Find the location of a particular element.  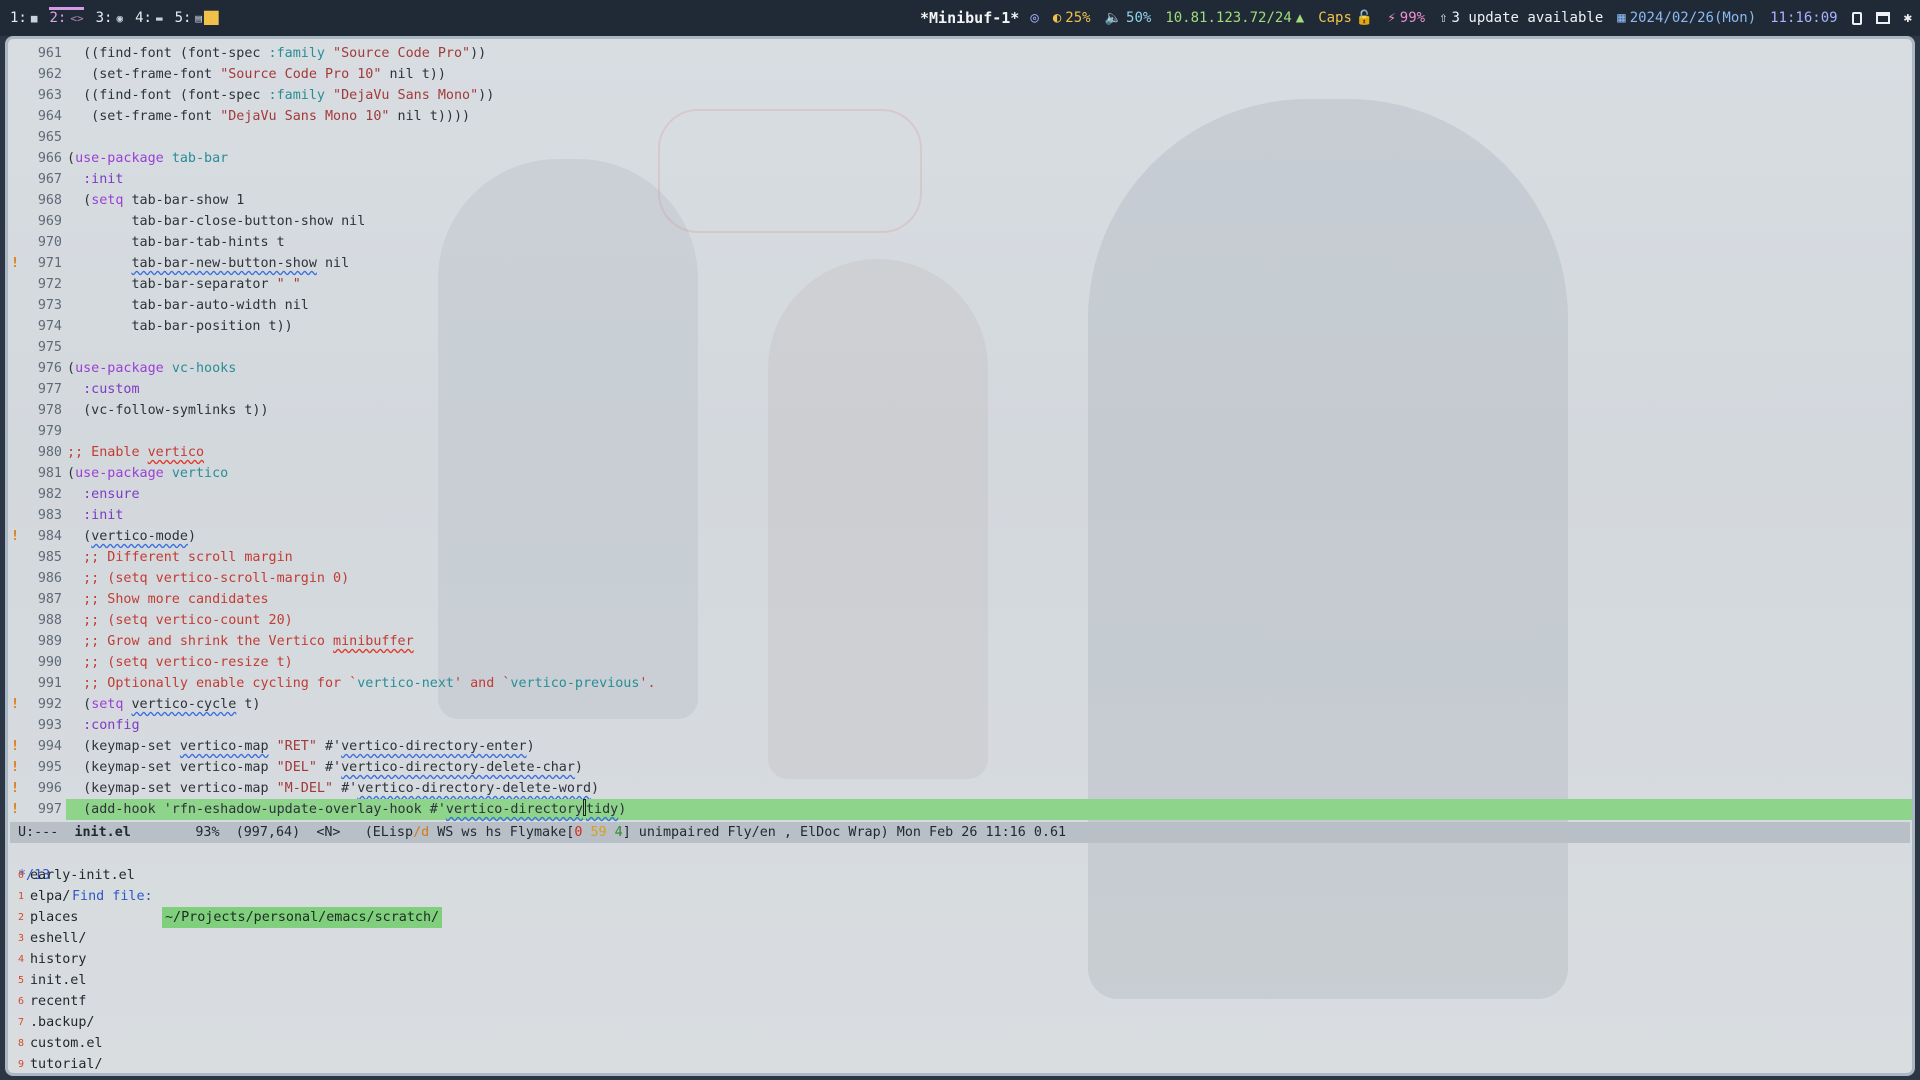

workspace-1: 1: ■ is located at coordinates (23, 18).